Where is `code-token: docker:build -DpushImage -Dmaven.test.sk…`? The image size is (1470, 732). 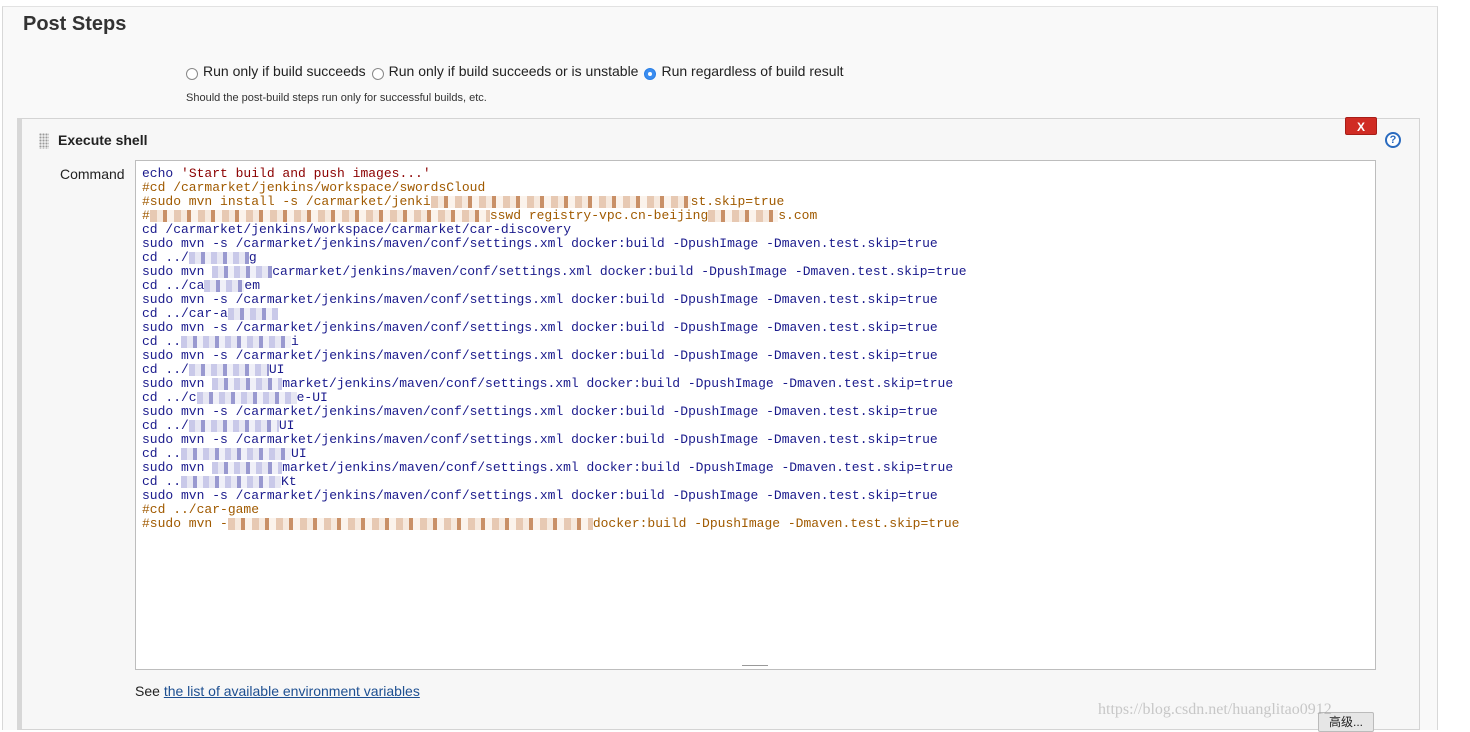 code-token: docker:build -DpushImage -Dmaven.test.sk… is located at coordinates (776, 523).